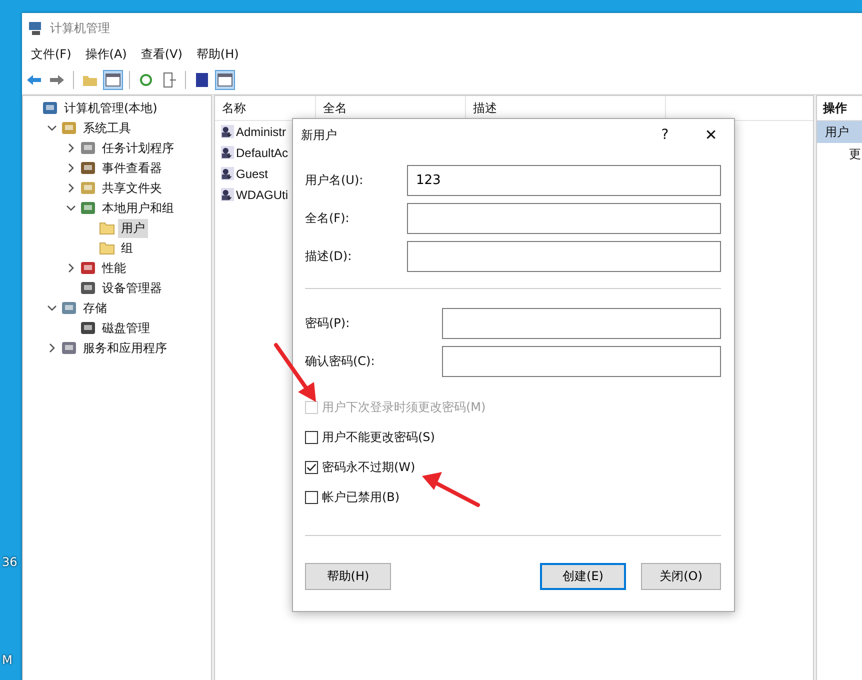 This screenshot has width=862, height=680. Describe the element at coordinates (114, 268) in the screenshot. I see `tree-item: 性能` at that location.